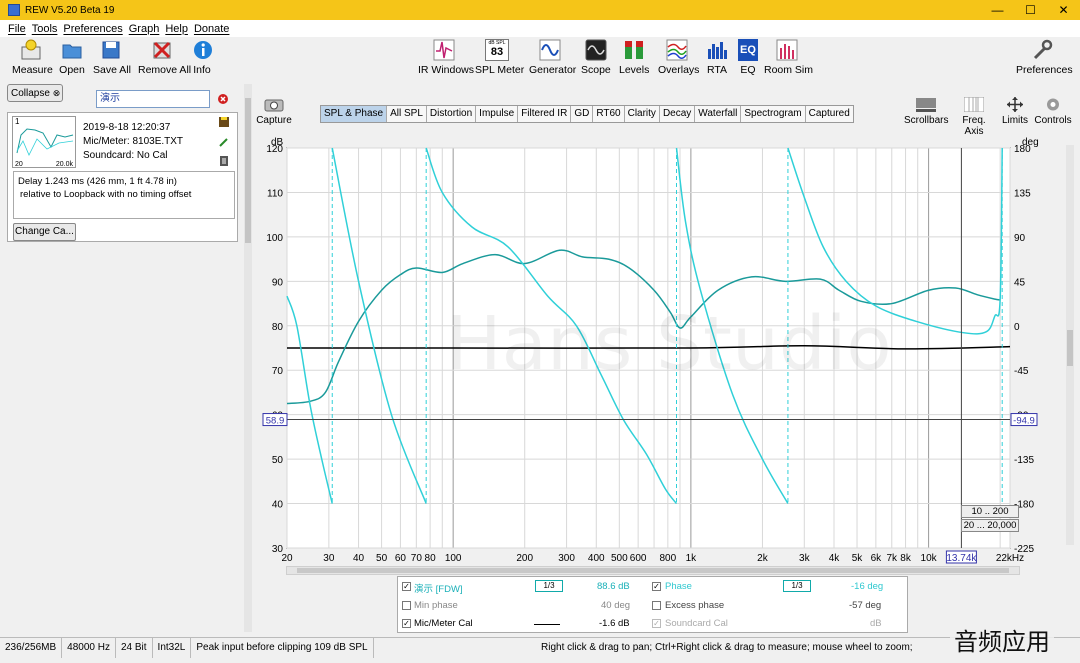  What do you see at coordinates (876, 623) in the screenshot?
I see `soundcard-cal-value: dB` at bounding box center [876, 623].